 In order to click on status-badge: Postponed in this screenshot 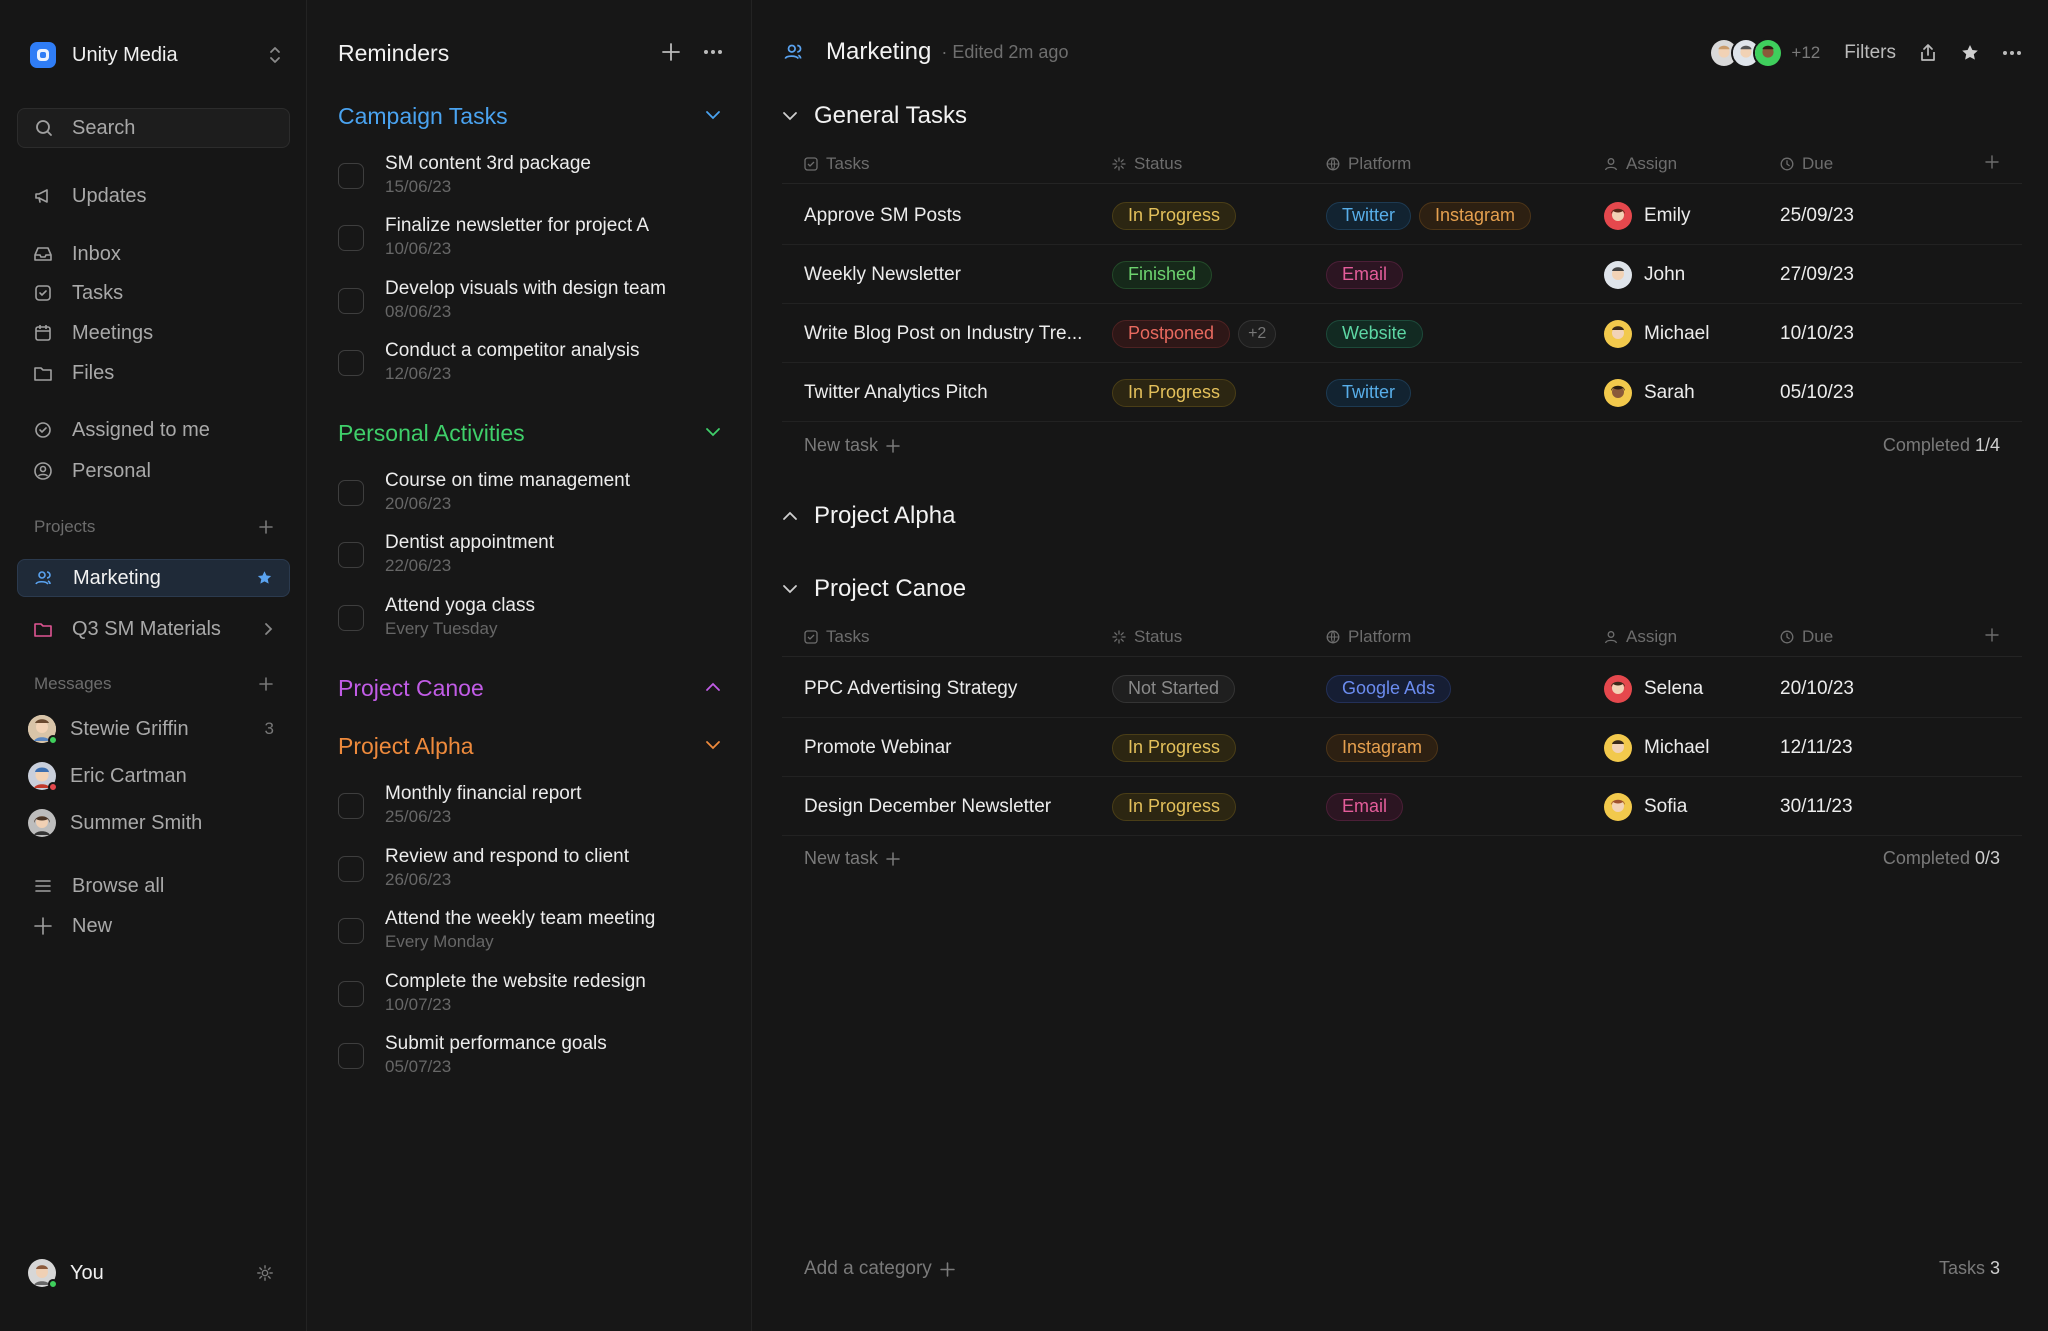, I will do `click(1171, 333)`.